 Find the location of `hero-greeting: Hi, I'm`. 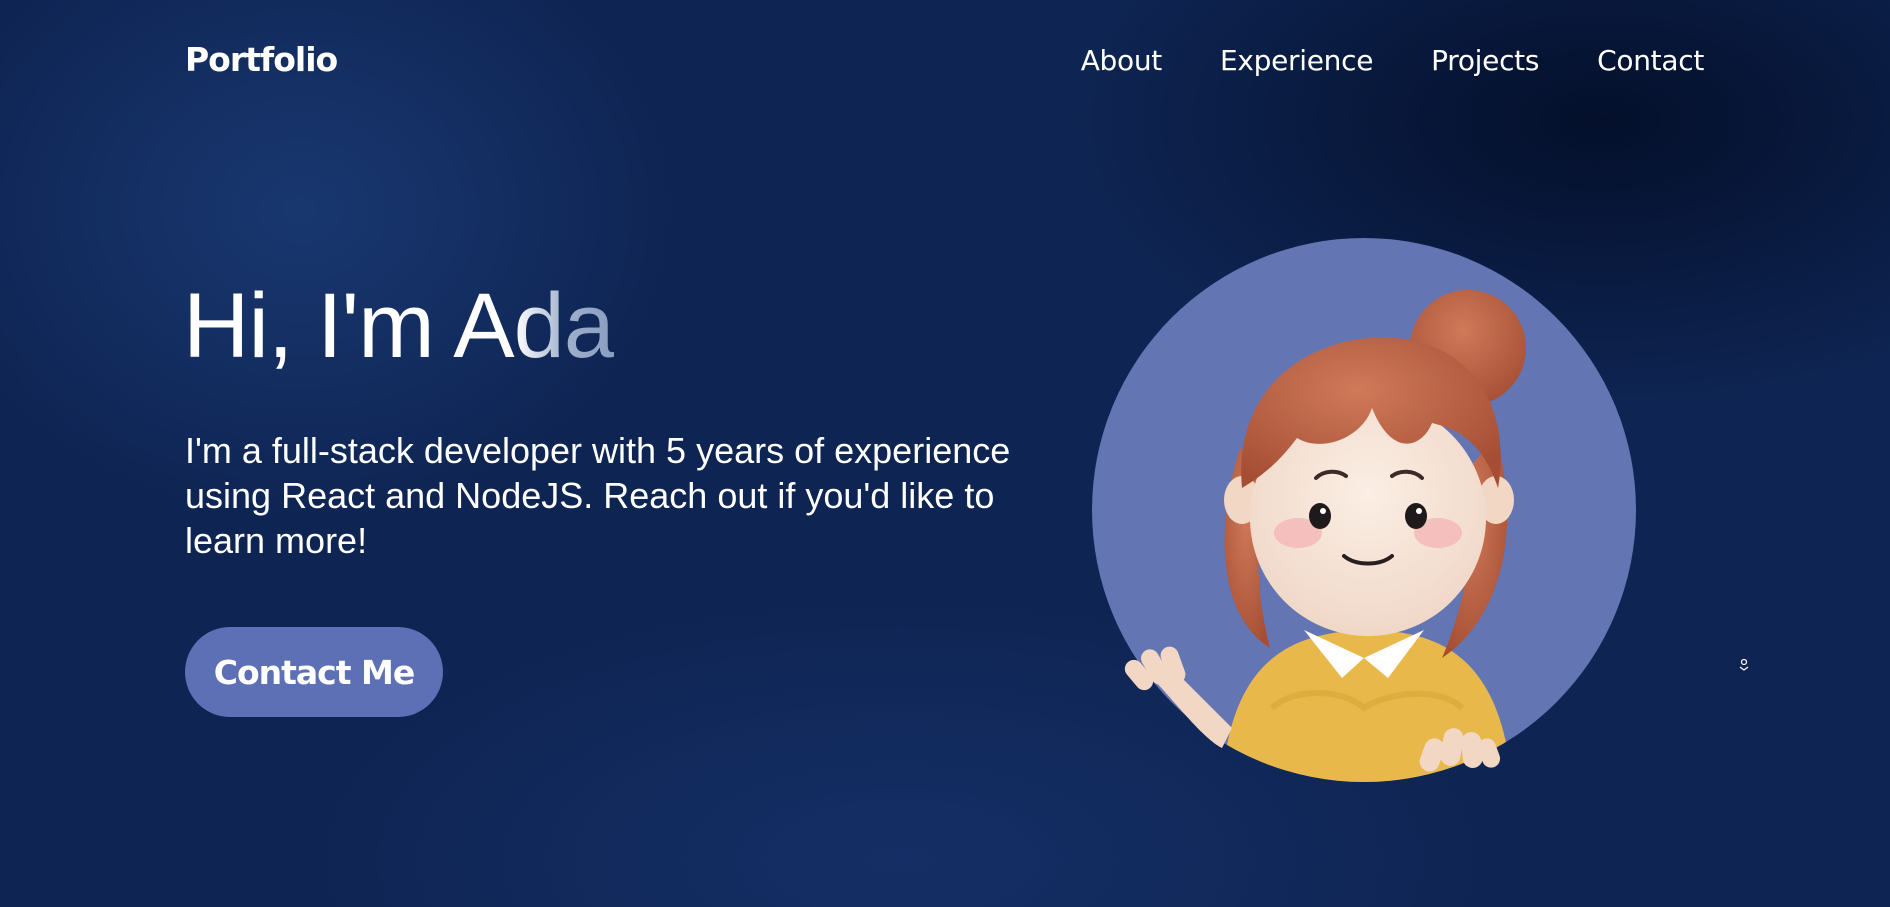

hero-greeting: Hi, I'm is located at coordinates (318, 326).